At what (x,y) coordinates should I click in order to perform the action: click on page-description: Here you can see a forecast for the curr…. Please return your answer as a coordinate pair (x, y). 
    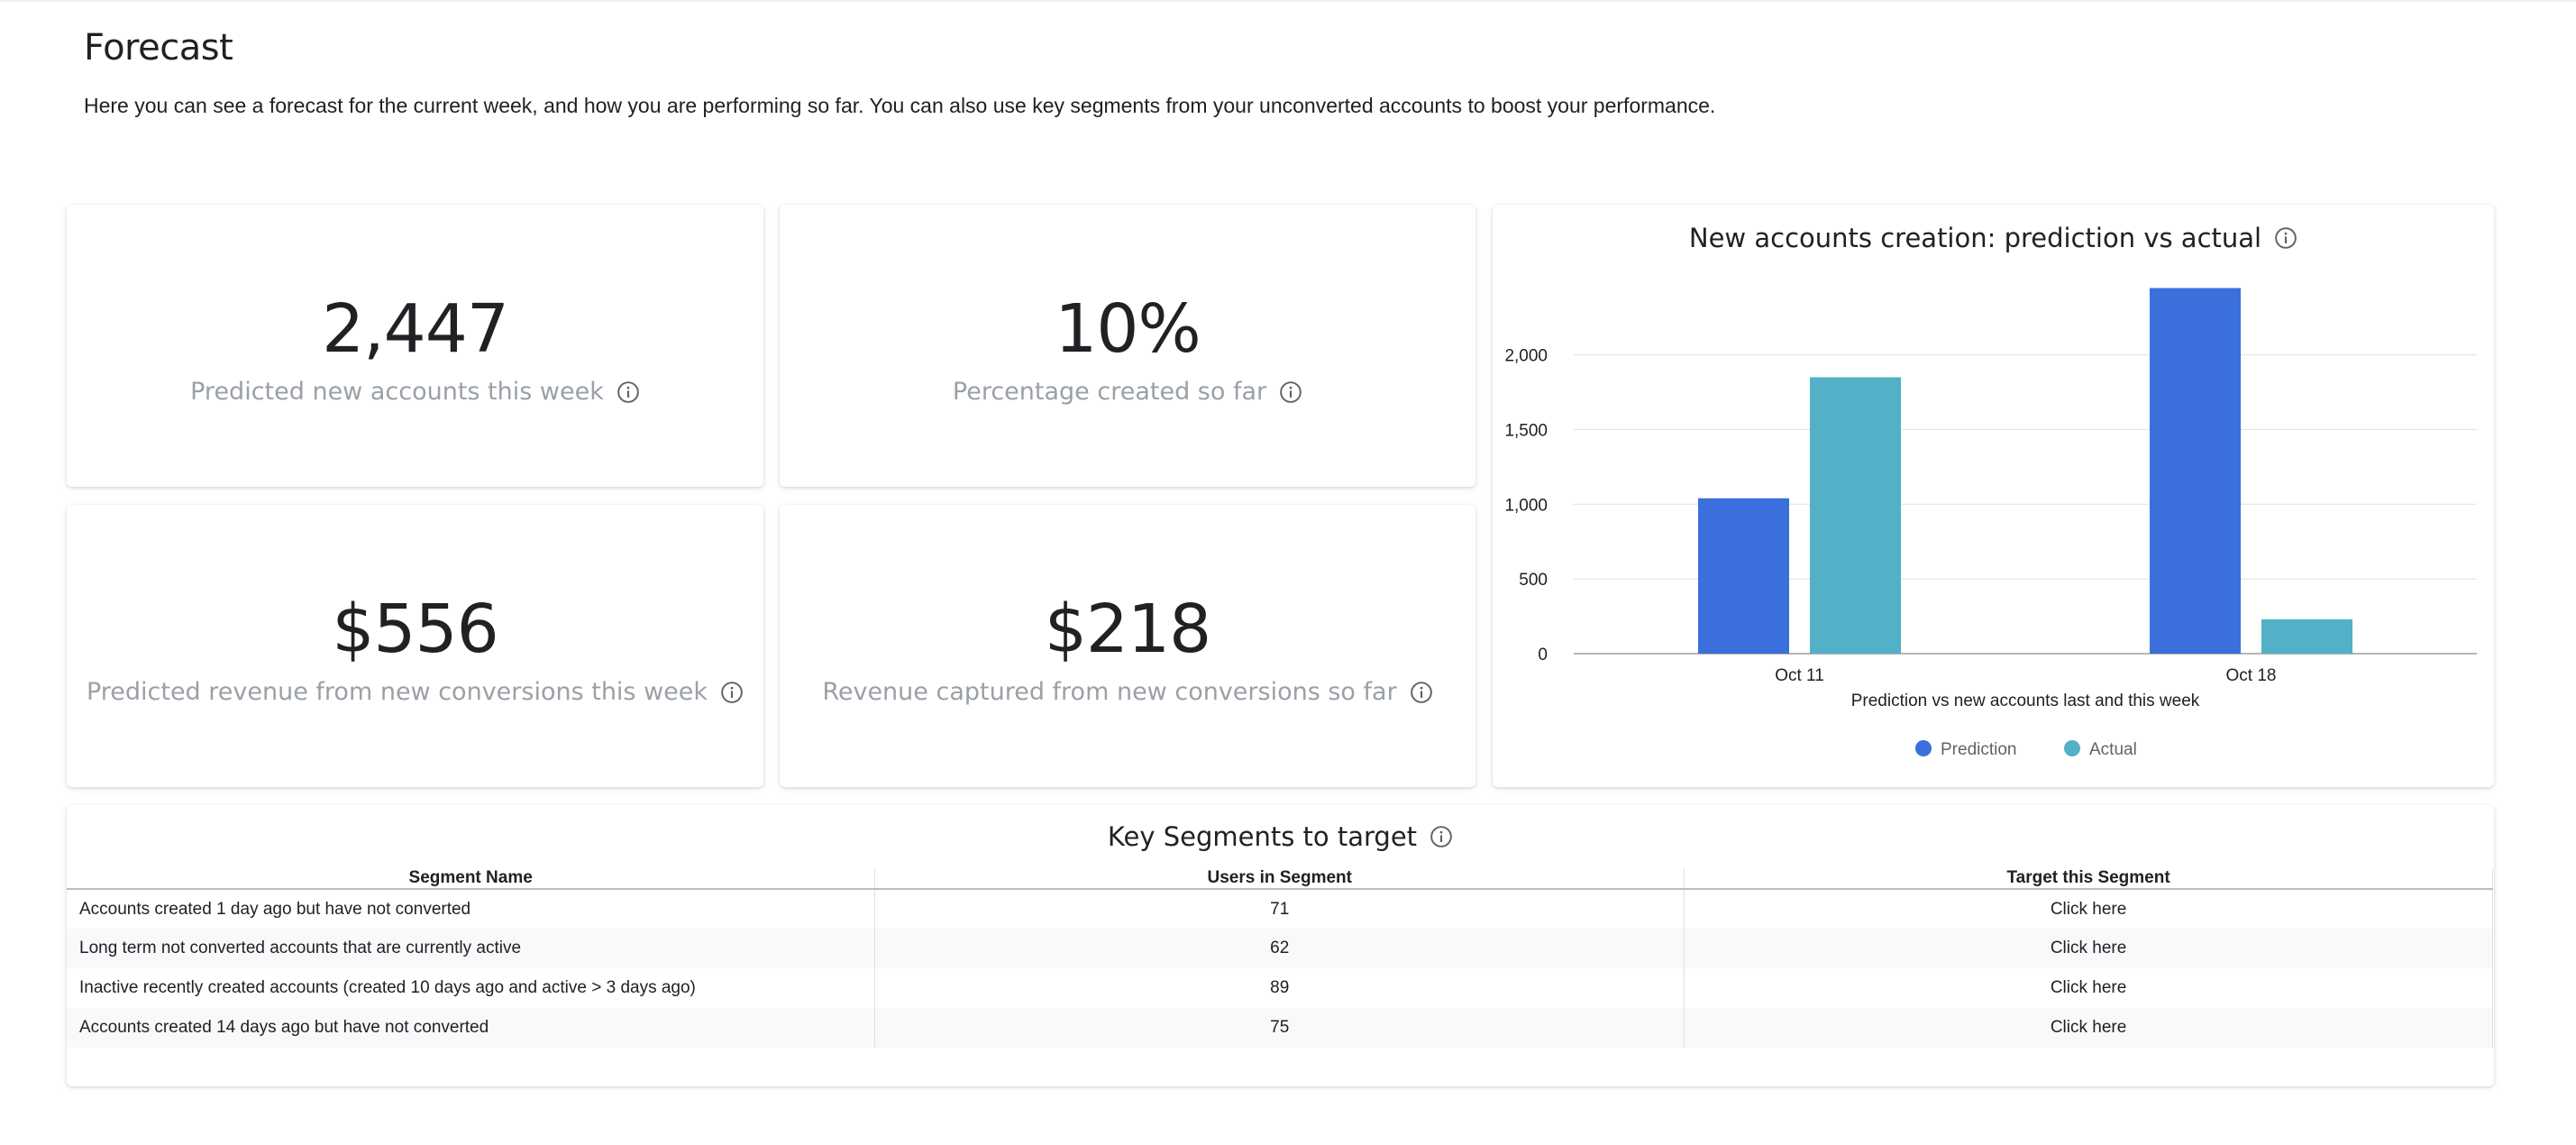
    Looking at the image, I should click on (900, 105).